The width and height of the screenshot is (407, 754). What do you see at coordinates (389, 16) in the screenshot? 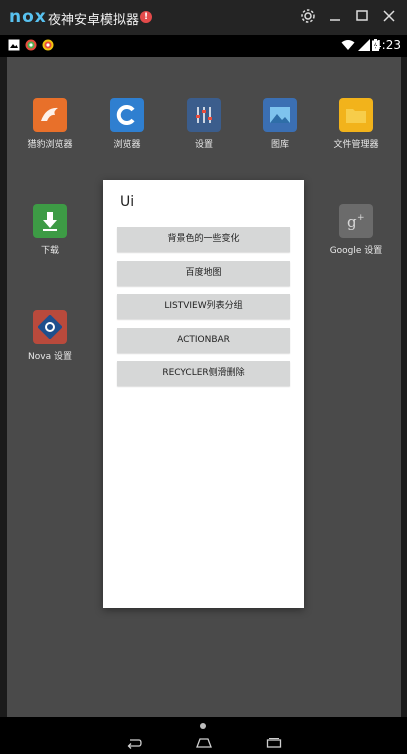
I see `close-icon` at bounding box center [389, 16].